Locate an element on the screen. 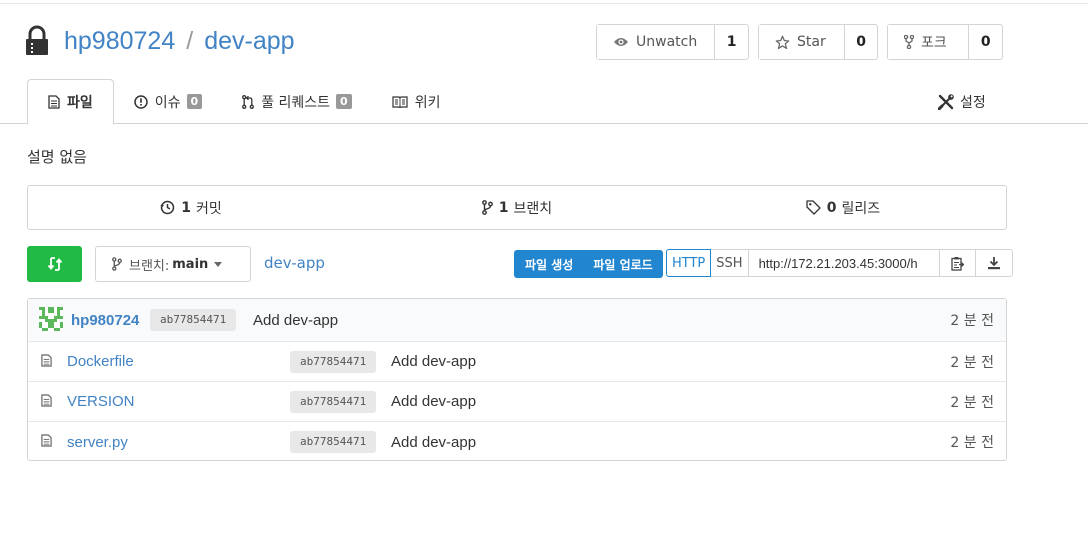 This screenshot has width=1088, height=533. branch-selector: 브랜치: main is located at coordinates (173, 264).